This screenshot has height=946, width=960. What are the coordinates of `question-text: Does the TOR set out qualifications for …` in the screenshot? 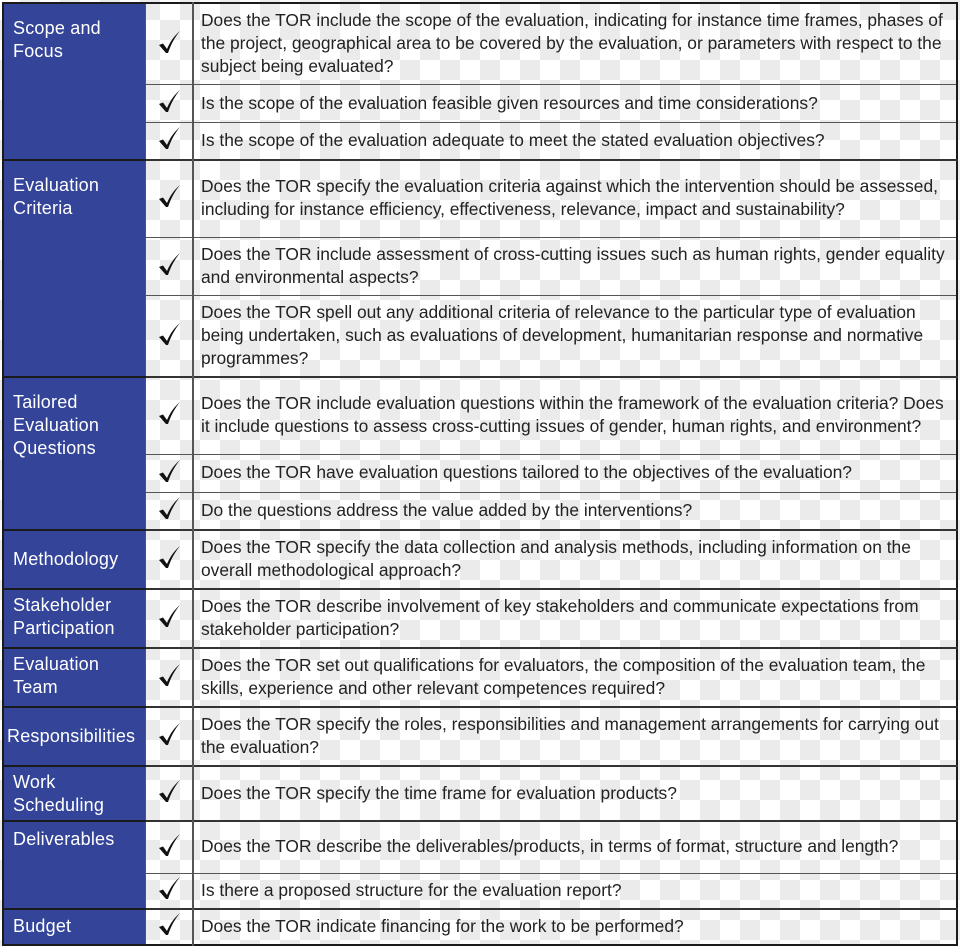 It's located at (575, 677).